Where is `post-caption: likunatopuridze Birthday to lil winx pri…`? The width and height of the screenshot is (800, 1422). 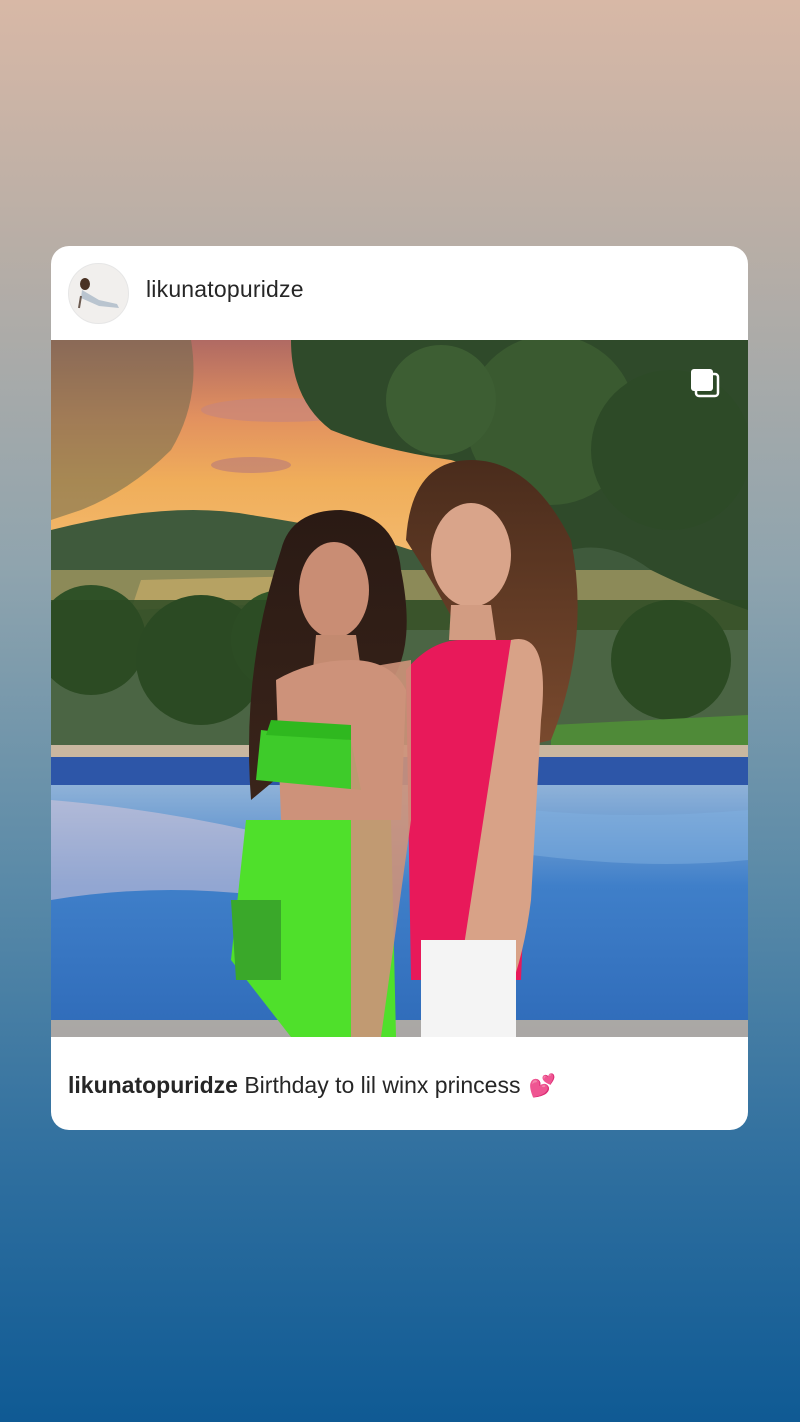 post-caption: likunatopuridze Birthday to lil winx pri… is located at coordinates (312, 1085).